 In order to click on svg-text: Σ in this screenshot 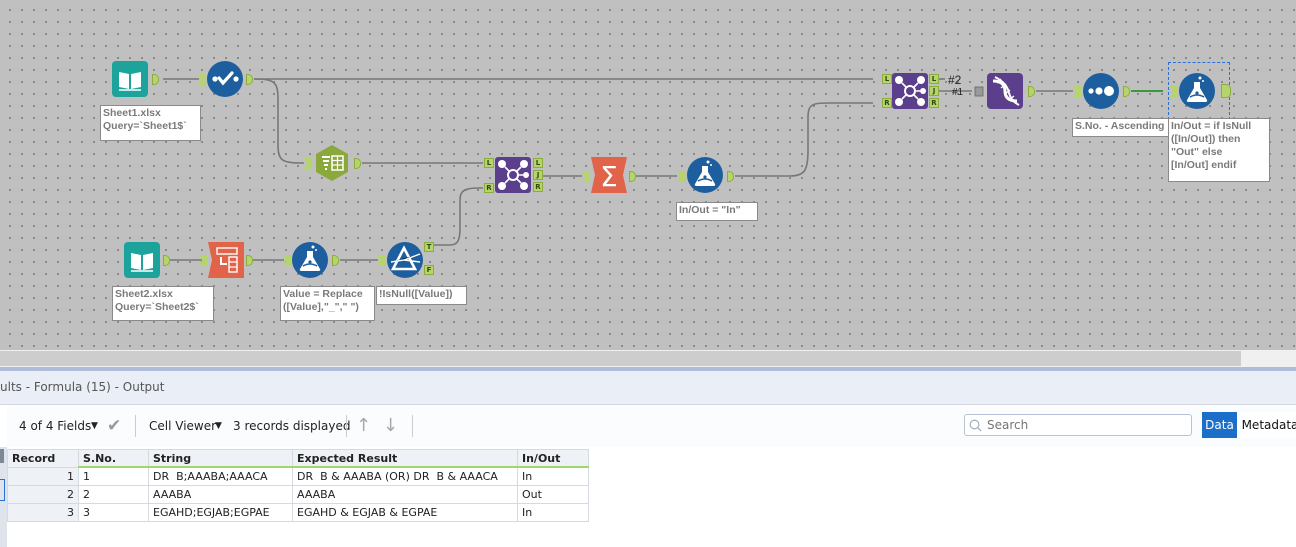, I will do `click(609, 176)`.